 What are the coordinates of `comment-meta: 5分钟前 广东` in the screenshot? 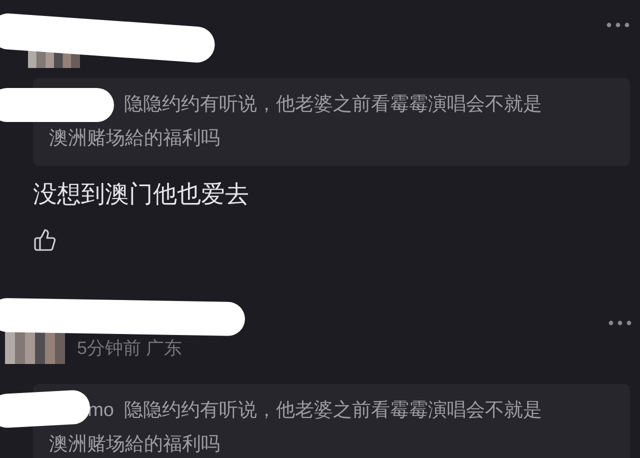 It's located at (129, 348).